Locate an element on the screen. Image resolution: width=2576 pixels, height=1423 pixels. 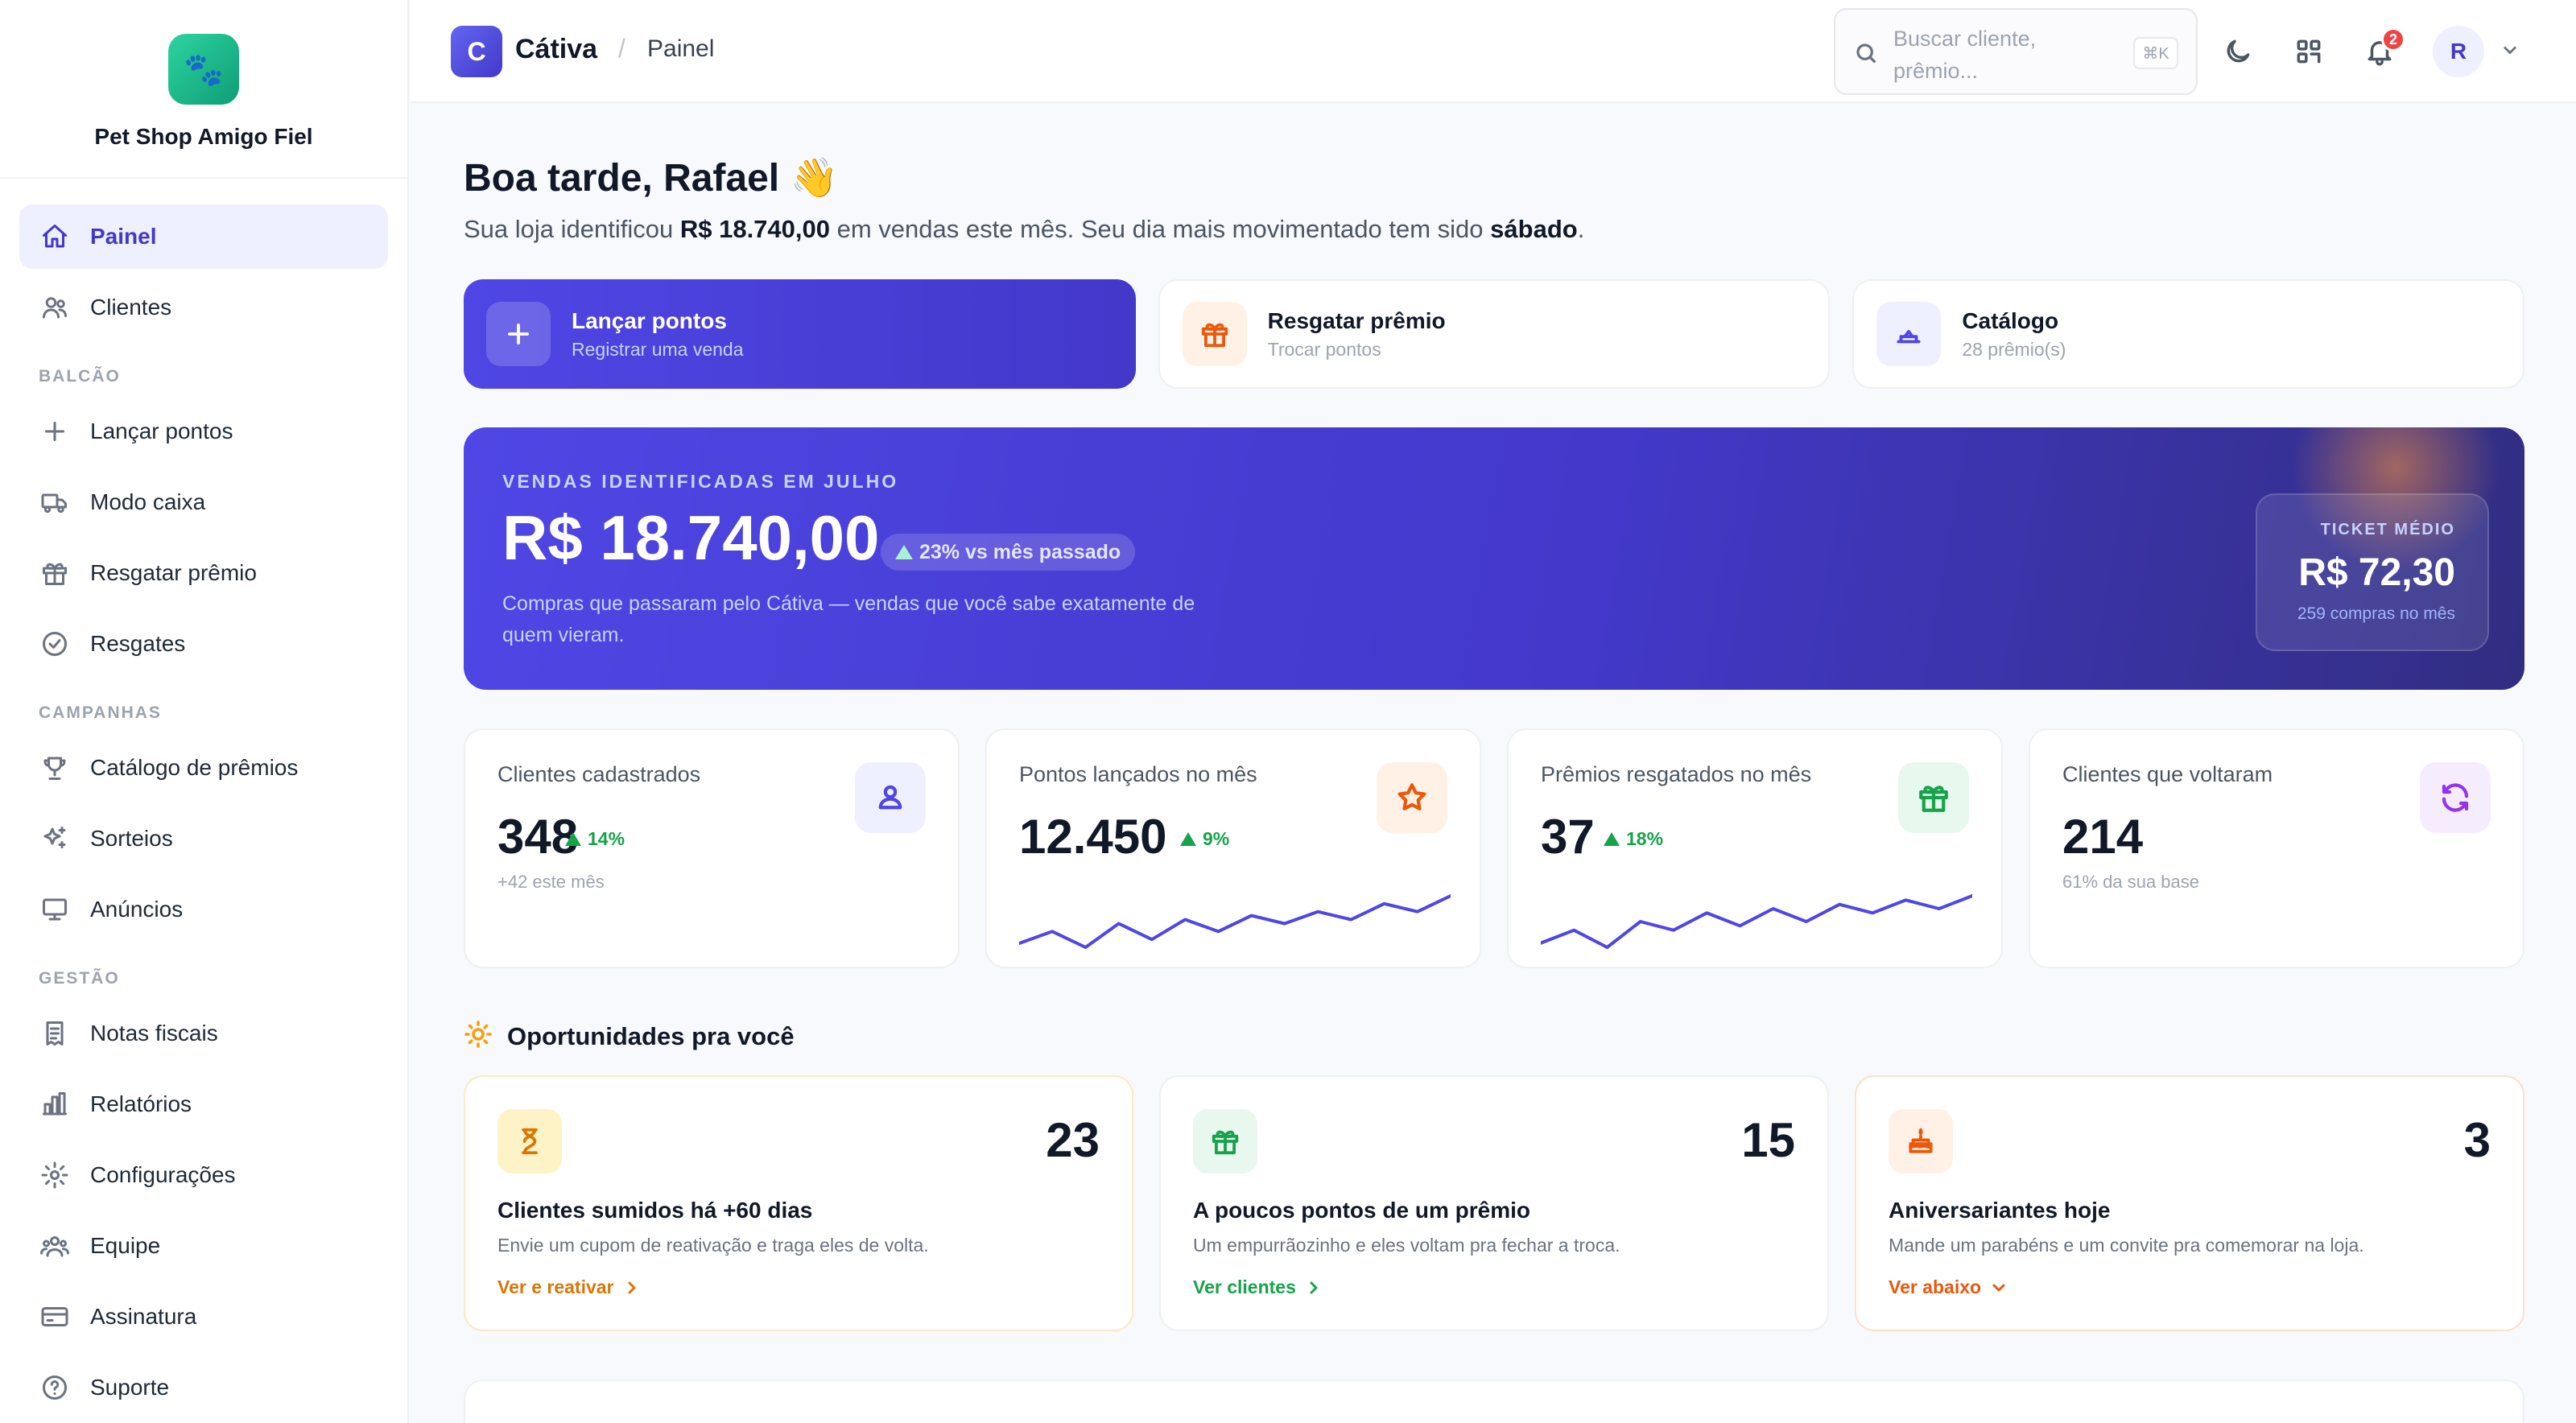
sidebar-item-suporte: Suporte is located at coordinates (203, 1387).